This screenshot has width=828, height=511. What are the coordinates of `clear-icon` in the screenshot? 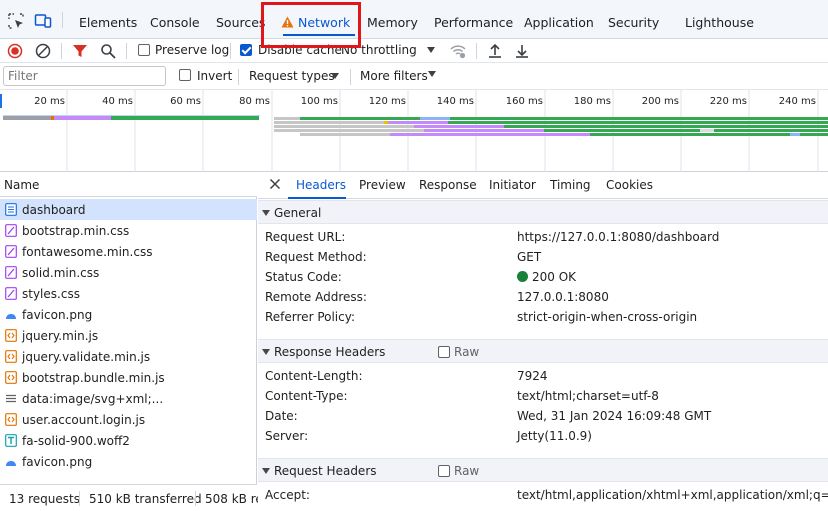 It's located at (43, 51).